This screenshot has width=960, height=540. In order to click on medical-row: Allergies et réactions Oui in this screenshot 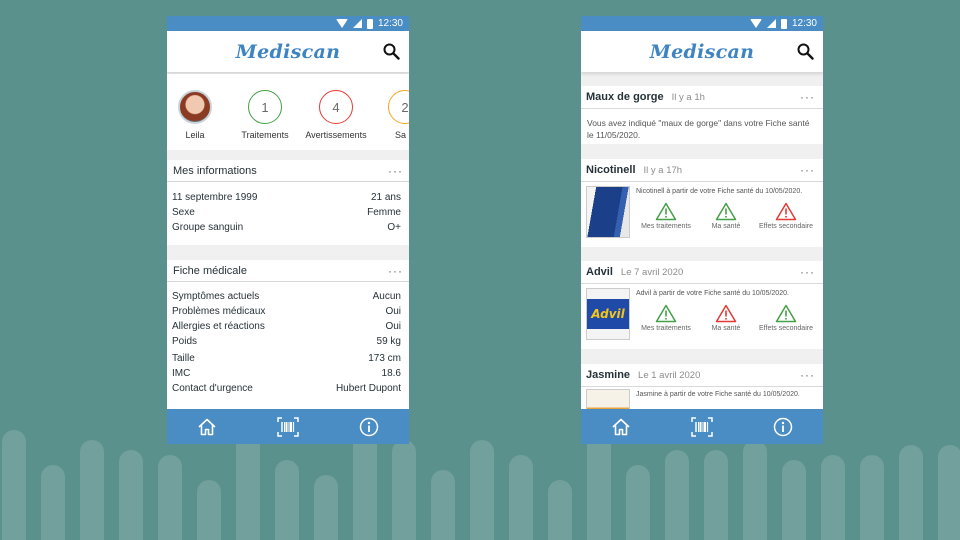, I will do `click(286, 326)`.